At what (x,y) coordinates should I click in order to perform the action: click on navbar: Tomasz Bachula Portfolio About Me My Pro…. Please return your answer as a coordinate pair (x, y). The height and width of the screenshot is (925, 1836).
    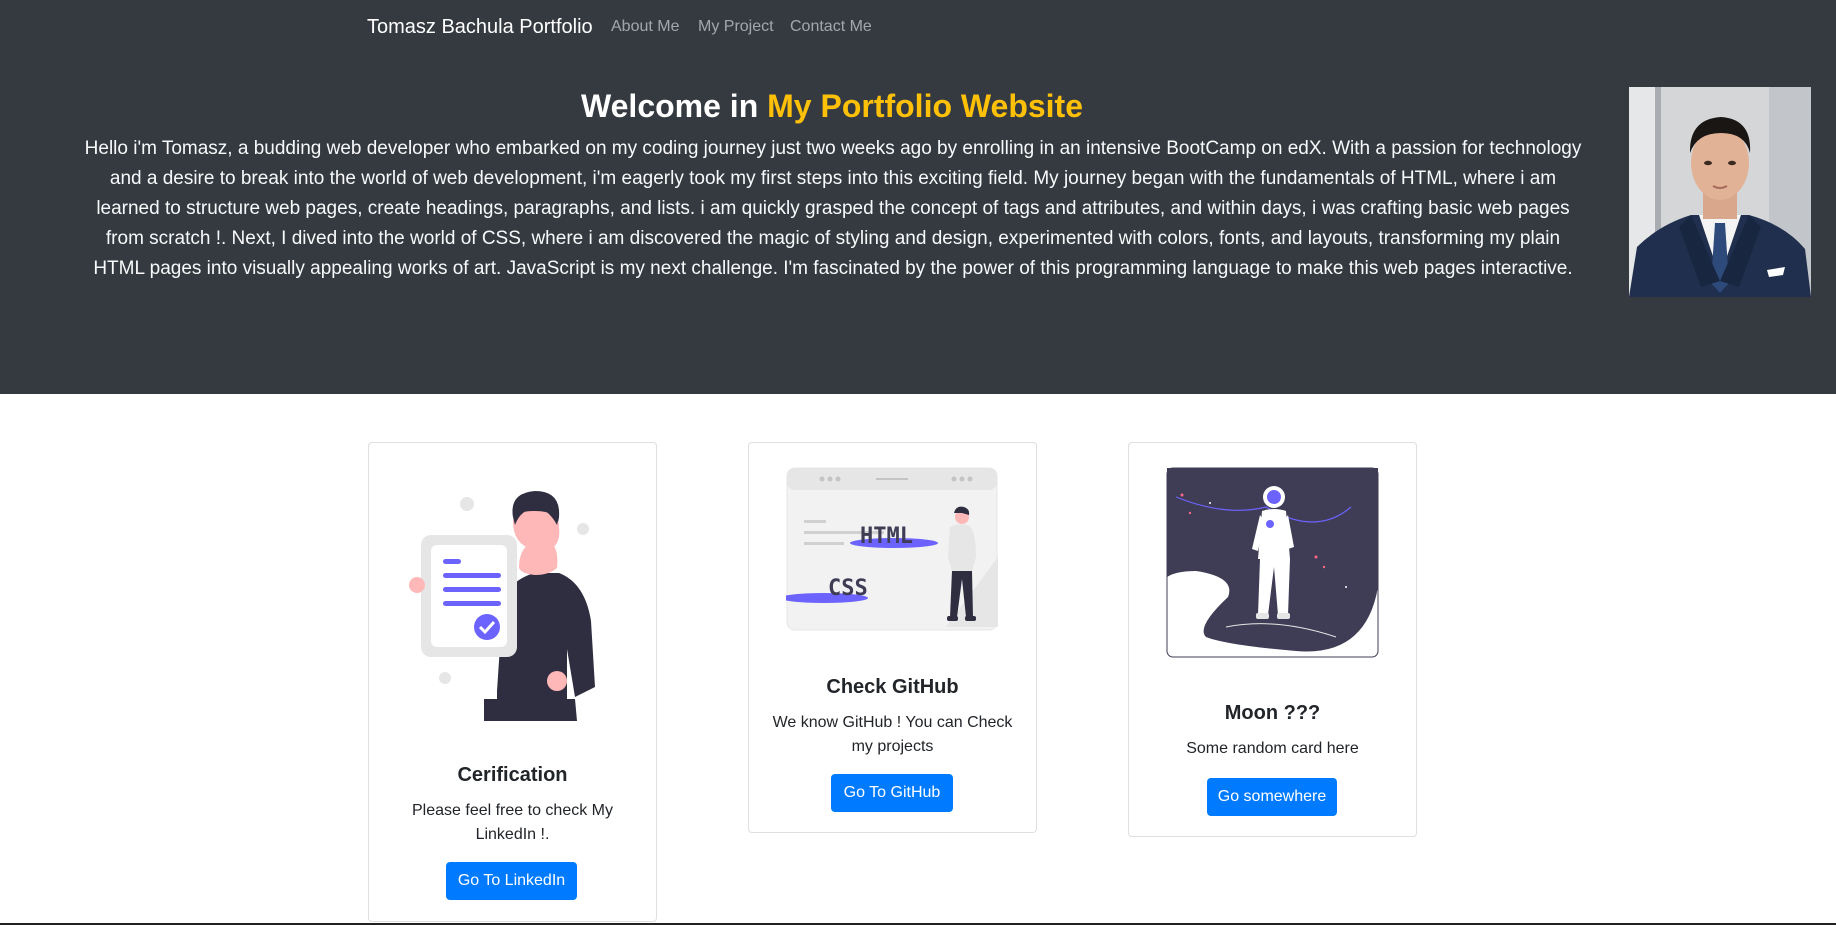
    Looking at the image, I should click on (918, 27).